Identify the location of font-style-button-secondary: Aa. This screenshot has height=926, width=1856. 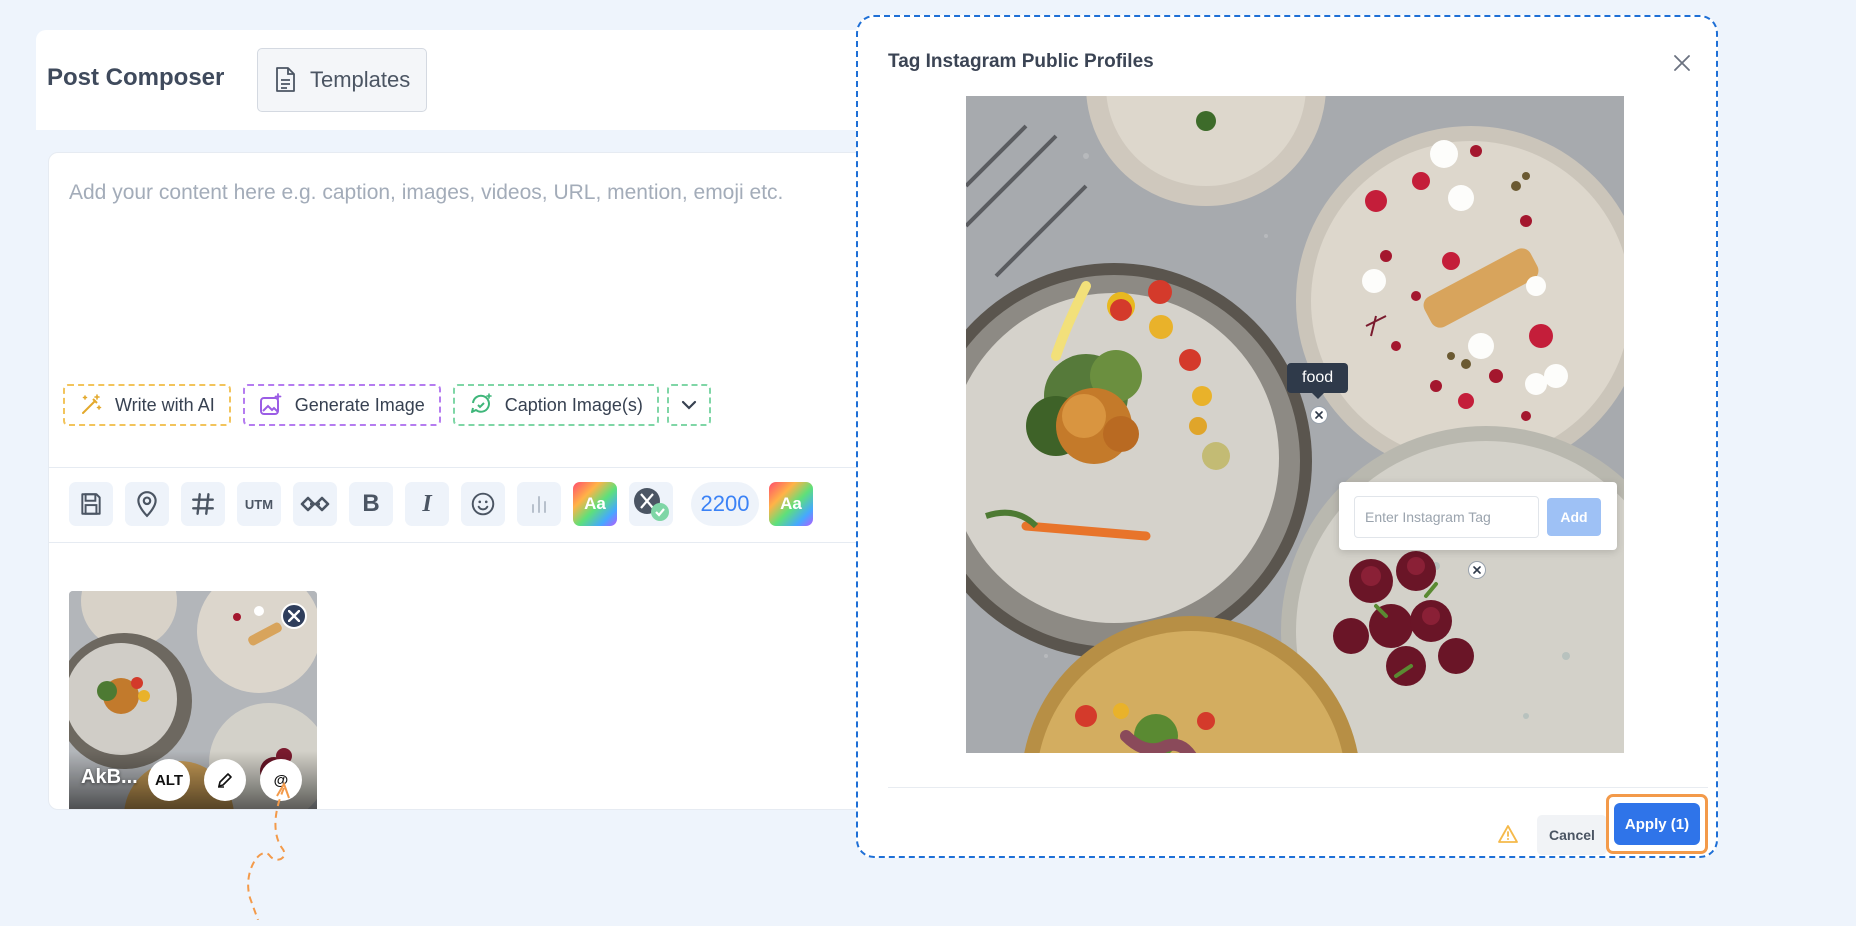
(791, 504).